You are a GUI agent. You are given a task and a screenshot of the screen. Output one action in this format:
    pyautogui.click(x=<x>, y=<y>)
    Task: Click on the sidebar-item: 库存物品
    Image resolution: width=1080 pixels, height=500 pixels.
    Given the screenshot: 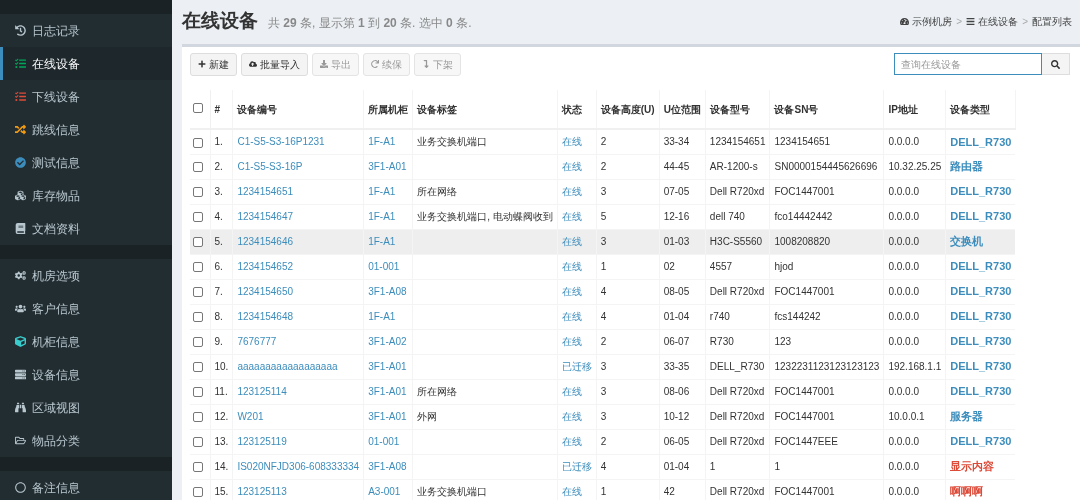 What is the action you would take?
    pyautogui.click(x=86, y=195)
    